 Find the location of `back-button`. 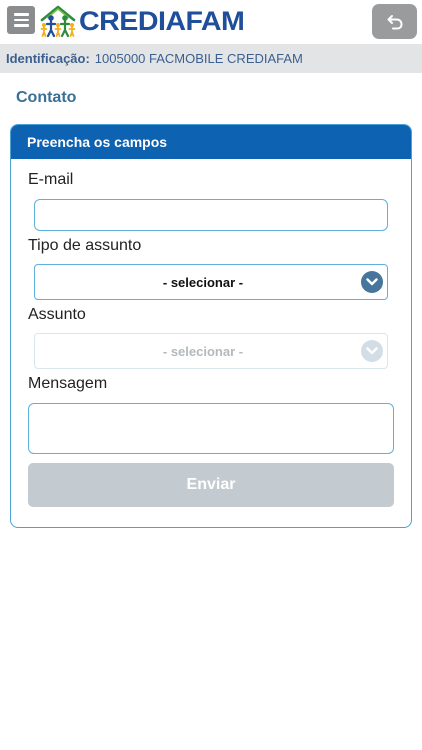

back-button is located at coordinates (394, 21).